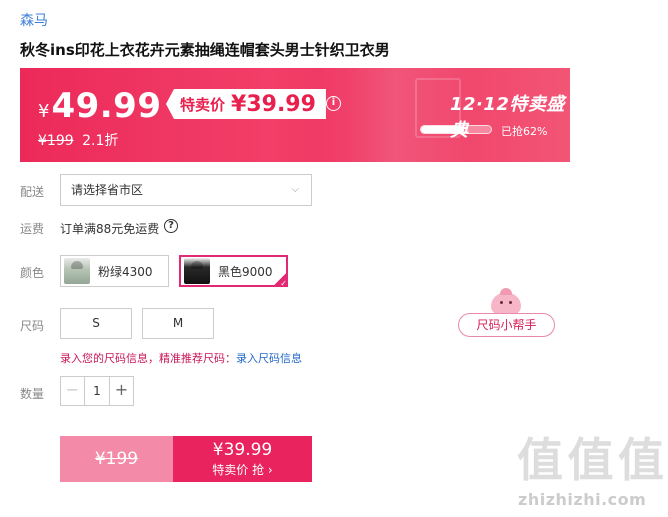 The height and width of the screenshot is (517, 668). I want to click on shipping-label: 运费, so click(32, 229).